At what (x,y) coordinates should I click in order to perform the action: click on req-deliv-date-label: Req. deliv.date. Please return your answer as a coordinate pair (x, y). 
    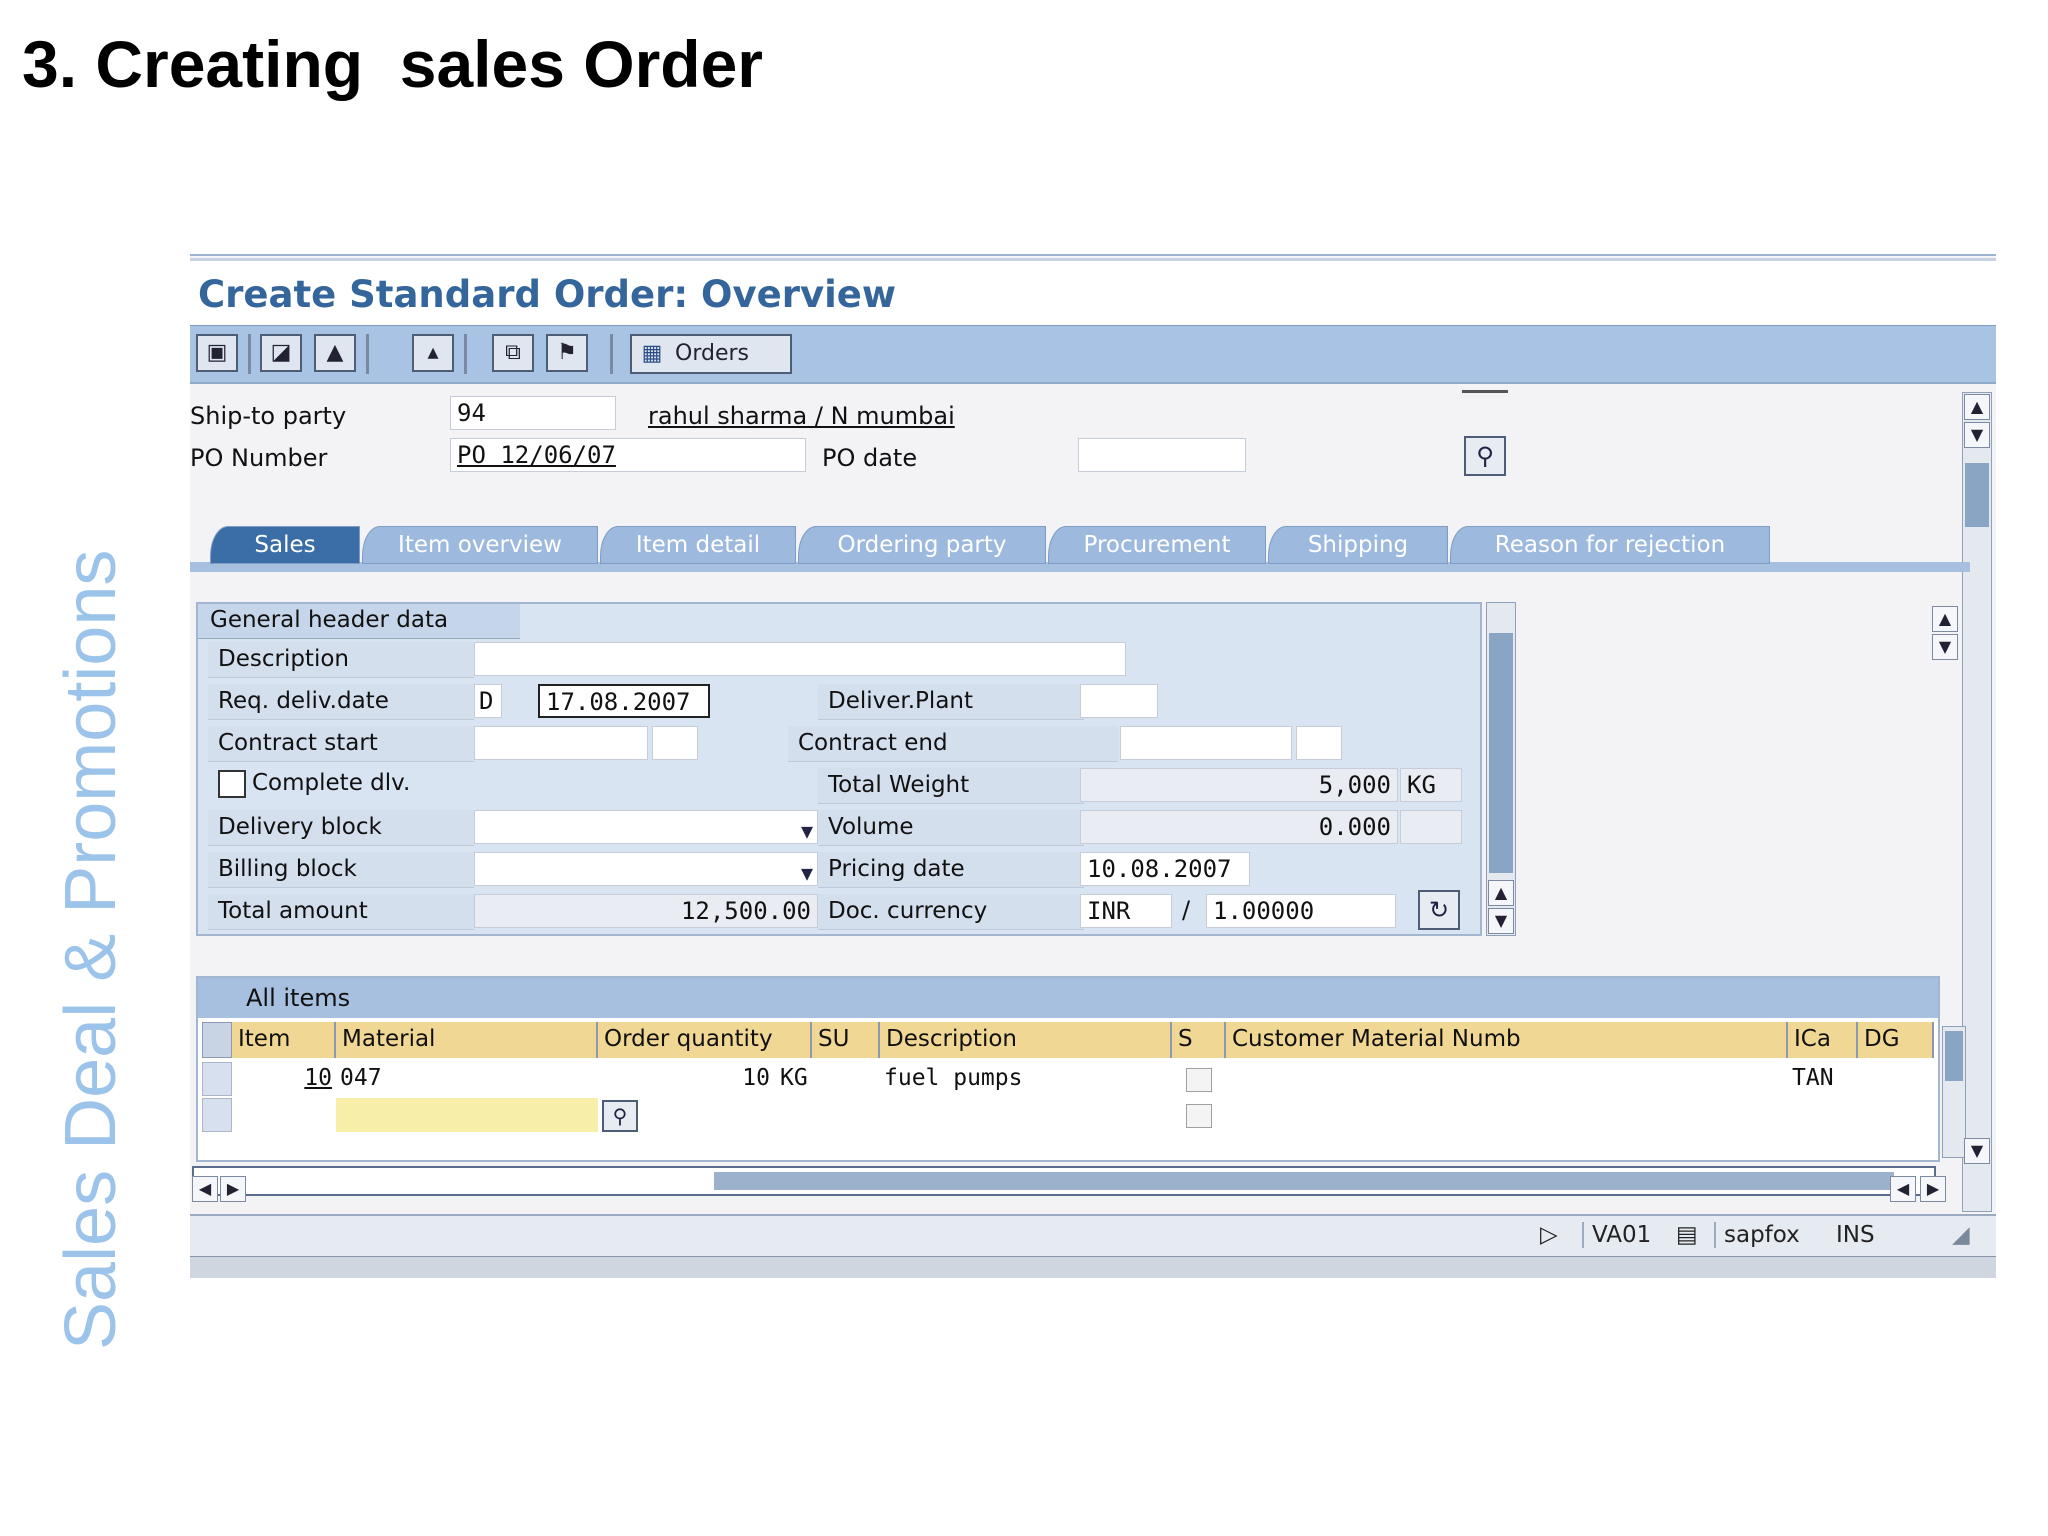
    Looking at the image, I should click on (341, 702).